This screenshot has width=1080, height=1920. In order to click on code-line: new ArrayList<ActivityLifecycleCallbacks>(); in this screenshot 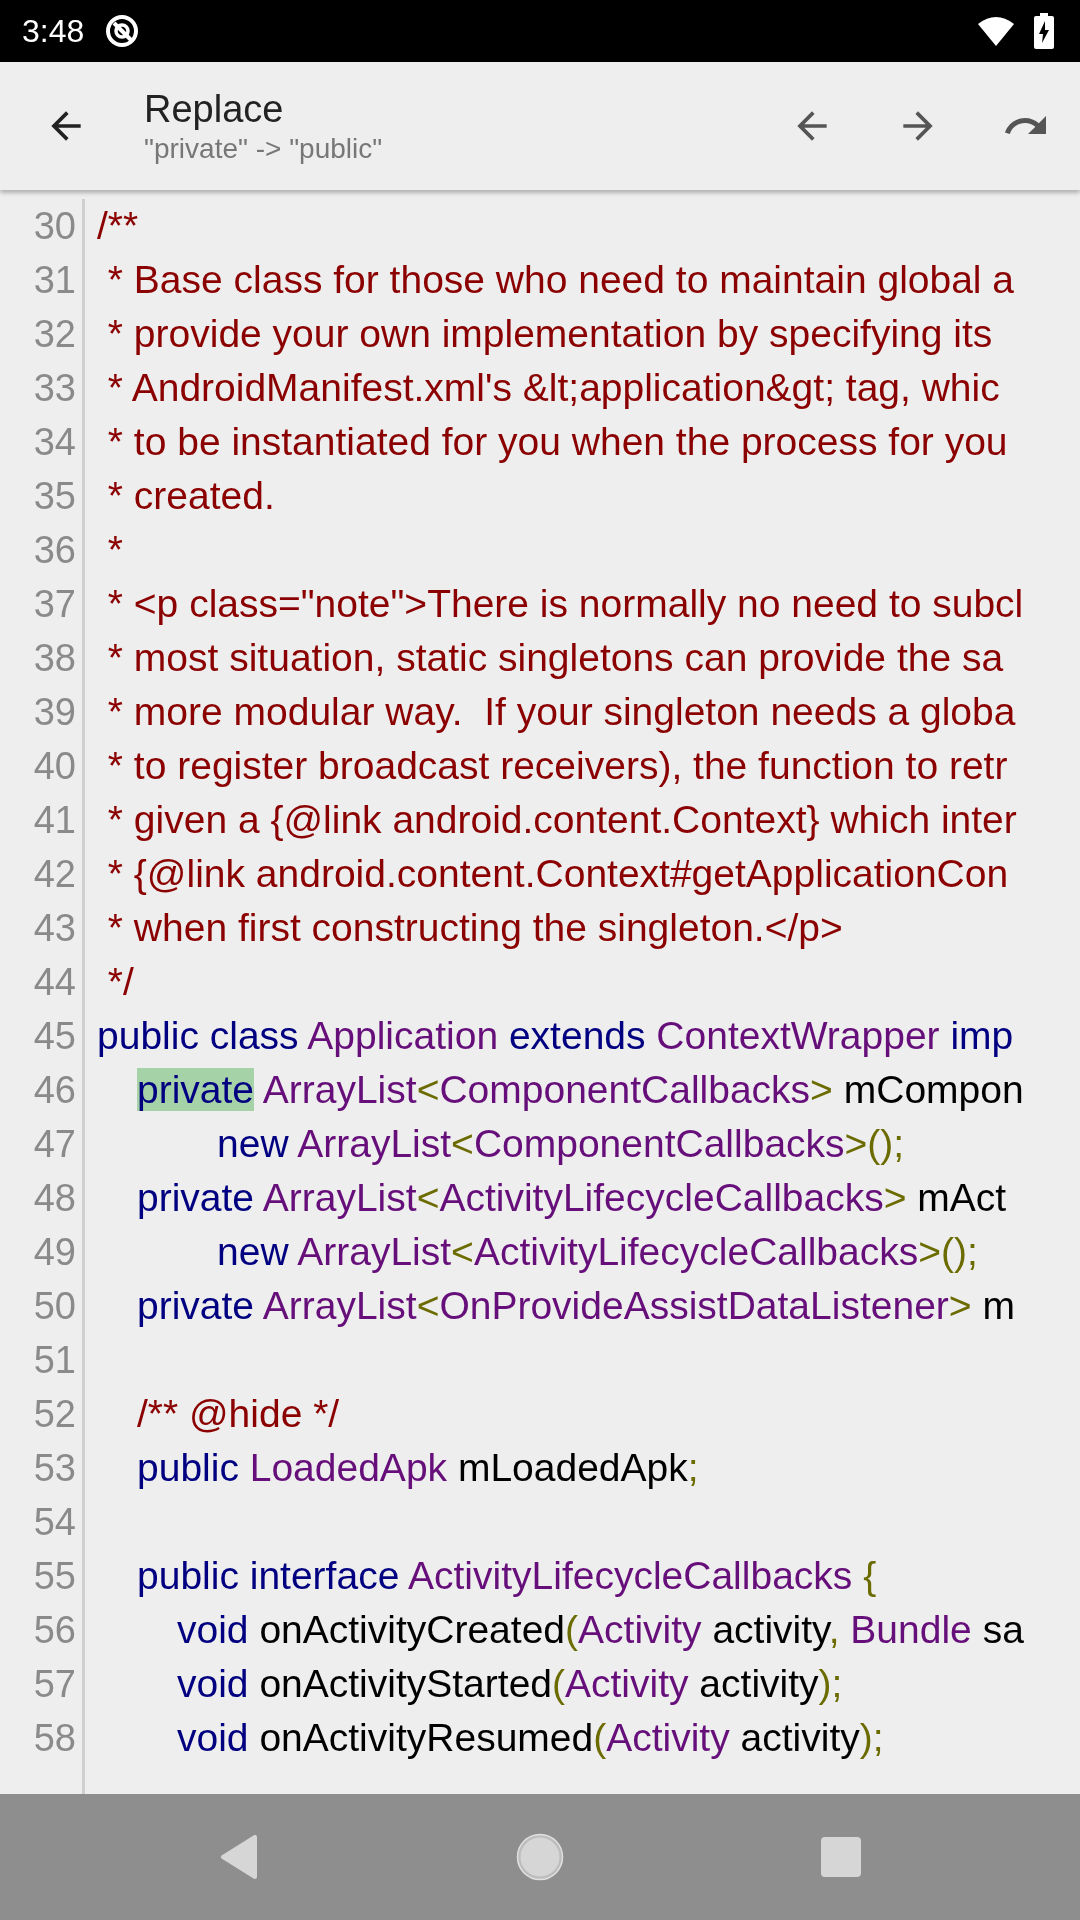, I will do `click(597, 1252)`.